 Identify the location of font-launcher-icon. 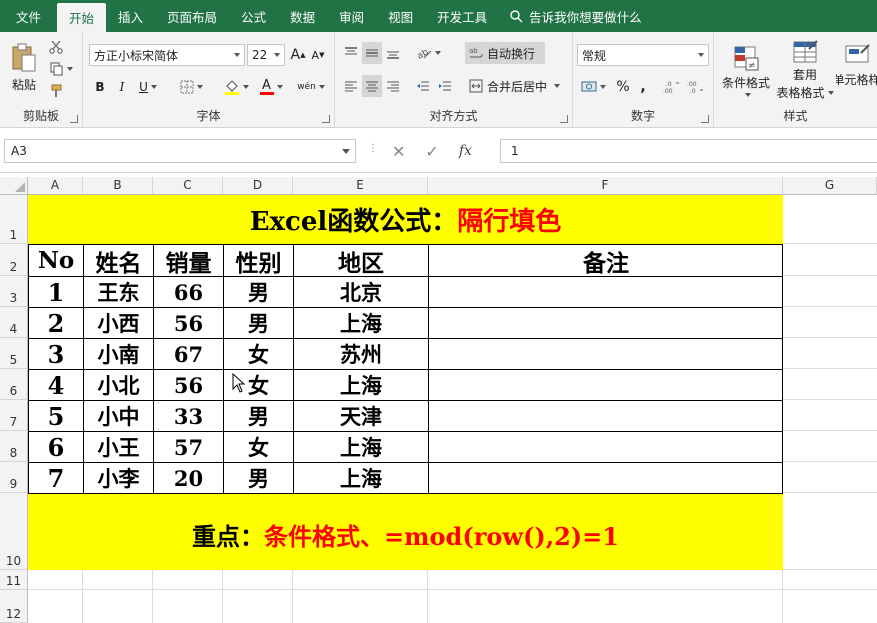
(326, 119).